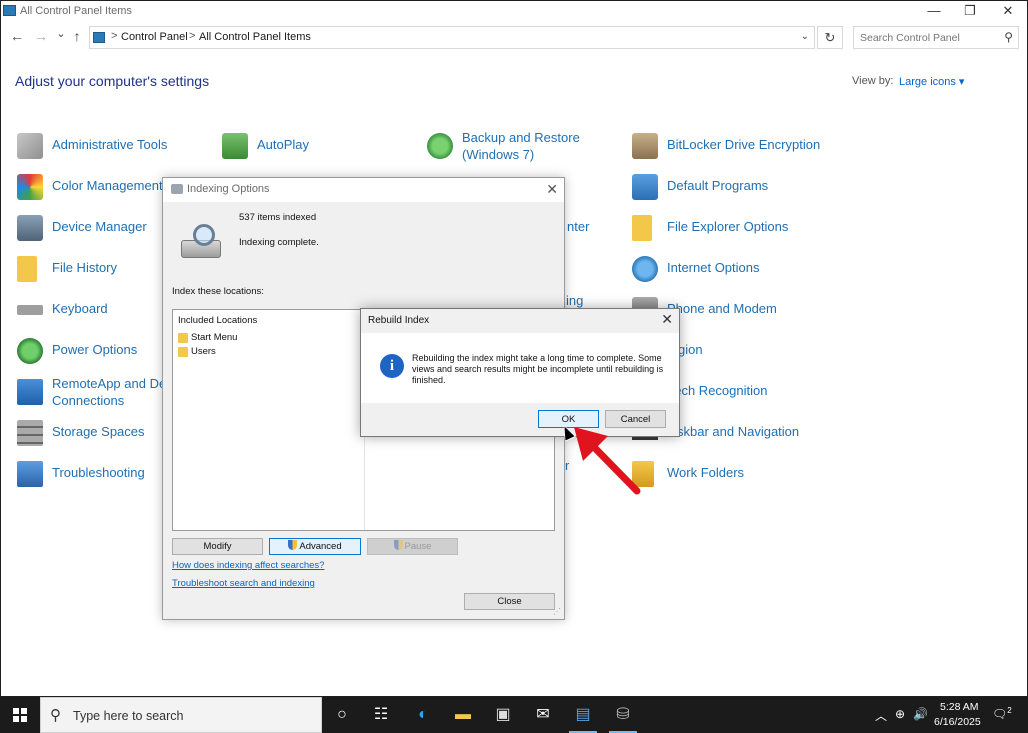 This screenshot has height=733, width=1028. Describe the element at coordinates (900, 714) in the screenshot. I see `network-icon: ⊕` at that location.